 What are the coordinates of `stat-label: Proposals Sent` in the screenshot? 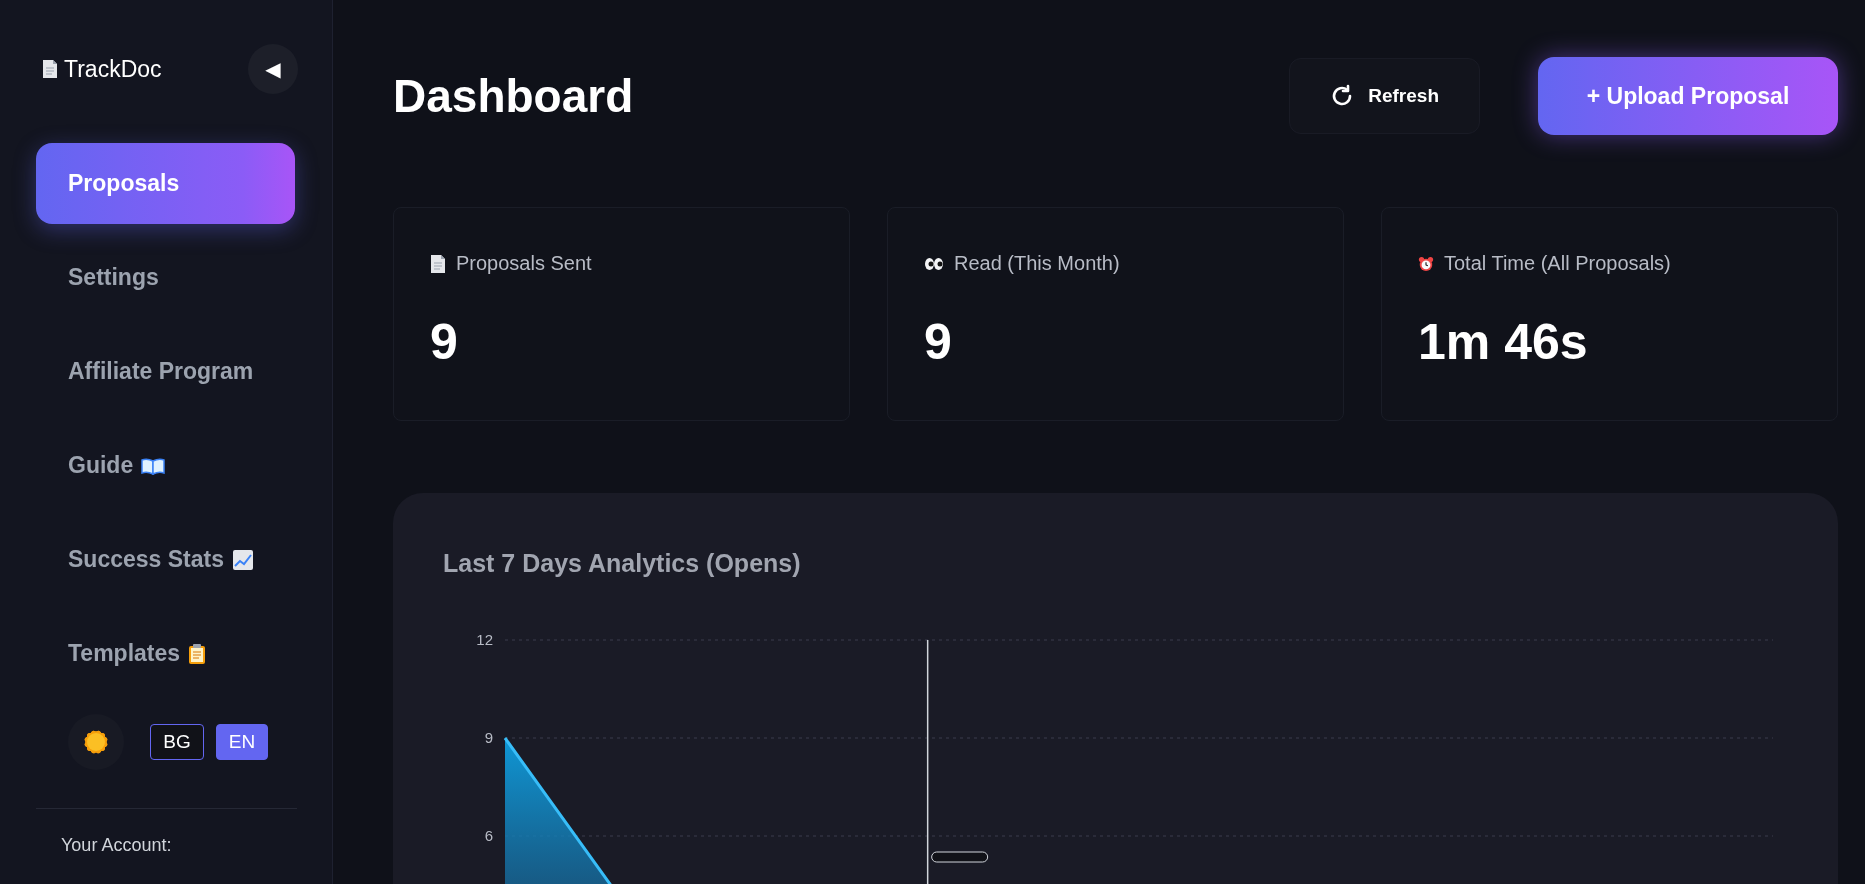 It's located at (524, 263).